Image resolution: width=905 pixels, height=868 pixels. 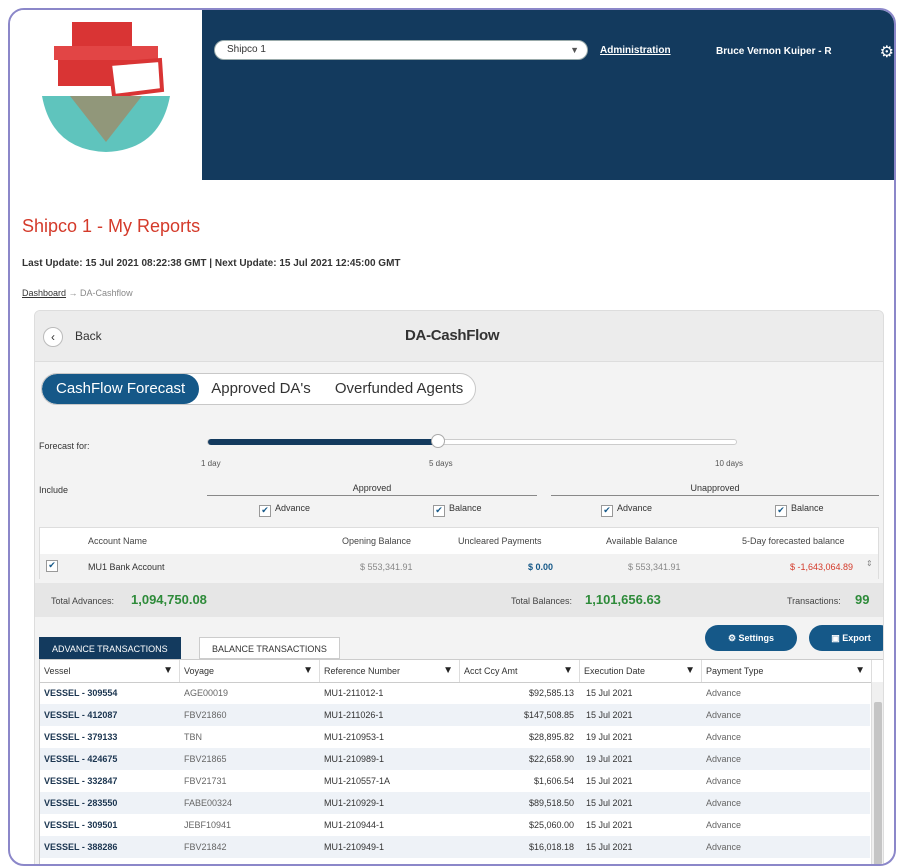 What do you see at coordinates (774, 51) in the screenshot?
I see `user-name: Bruce Vernon Kuiper - R` at bounding box center [774, 51].